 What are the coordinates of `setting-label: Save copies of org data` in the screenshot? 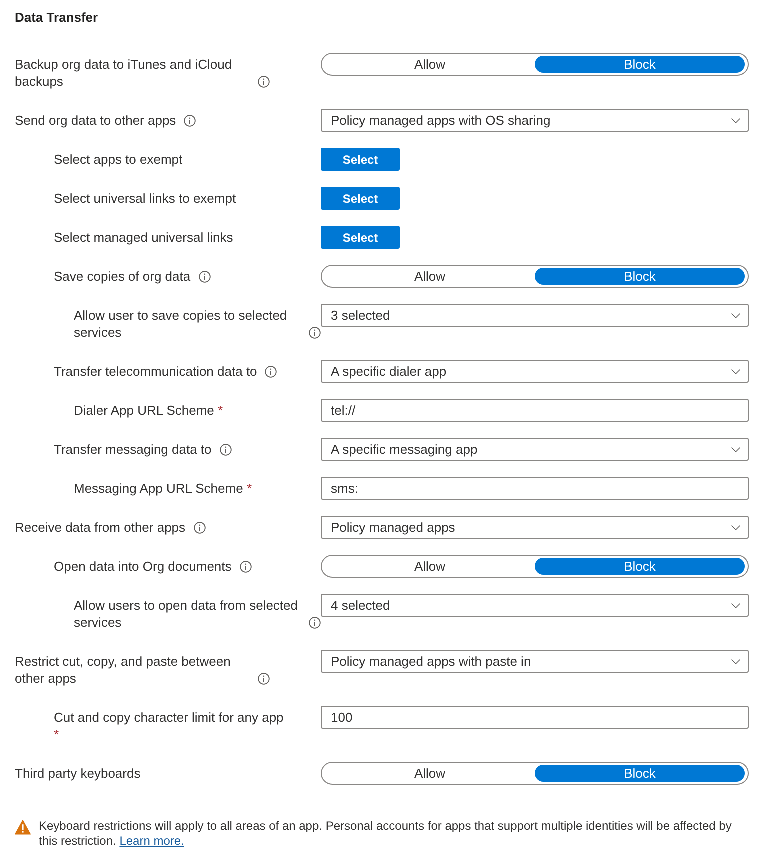 It's located at (122, 276).